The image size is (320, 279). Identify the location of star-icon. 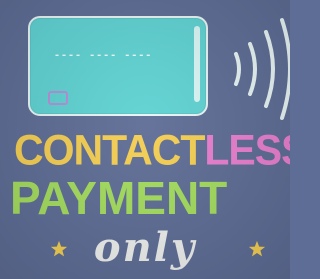
(257, 248).